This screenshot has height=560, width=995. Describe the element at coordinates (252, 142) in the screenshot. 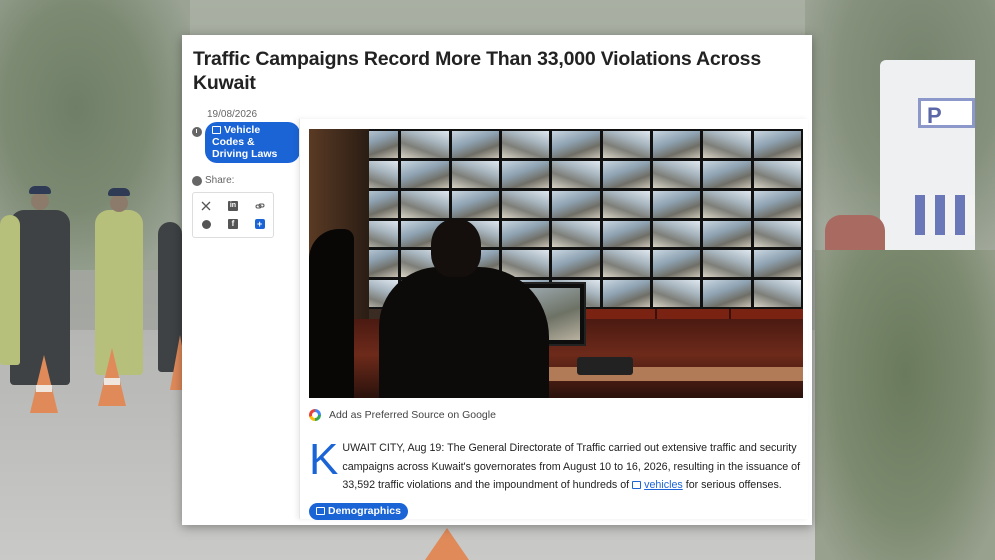

I see `category-tag: Vehicle Codes & Driving Laws` at that location.